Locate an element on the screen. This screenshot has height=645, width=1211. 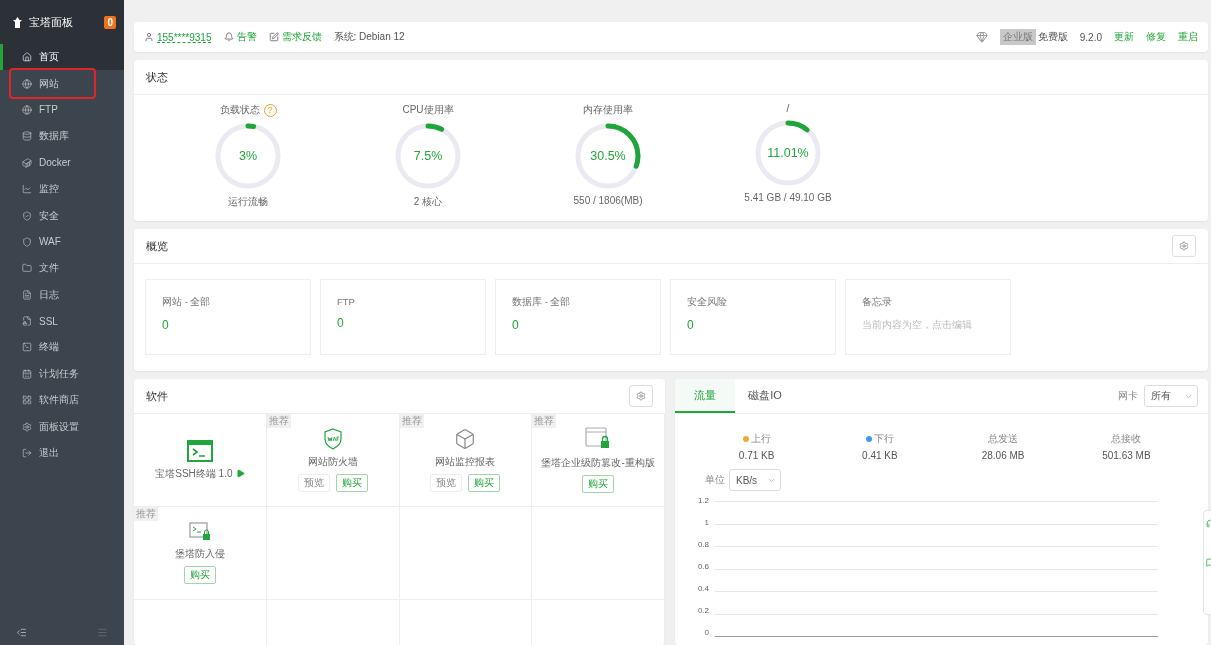
software-name: 宝塔SSH终端 1.0 is located at coordinates (200, 473).